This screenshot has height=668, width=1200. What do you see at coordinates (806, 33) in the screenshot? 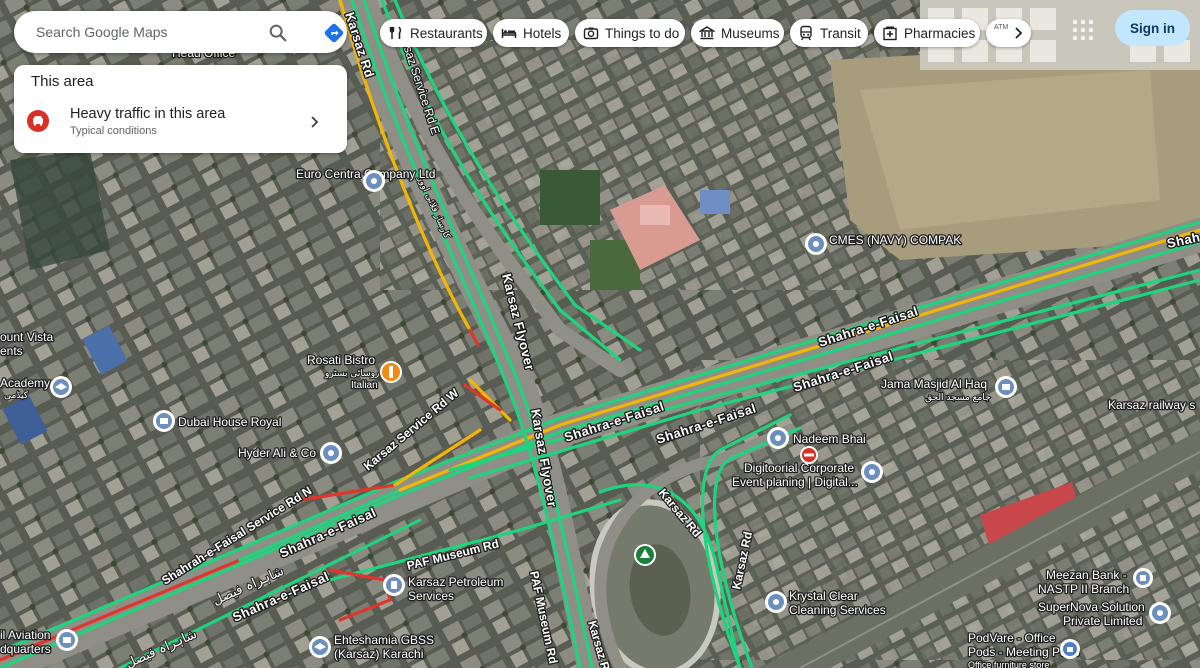
I see `train-icon` at bounding box center [806, 33].